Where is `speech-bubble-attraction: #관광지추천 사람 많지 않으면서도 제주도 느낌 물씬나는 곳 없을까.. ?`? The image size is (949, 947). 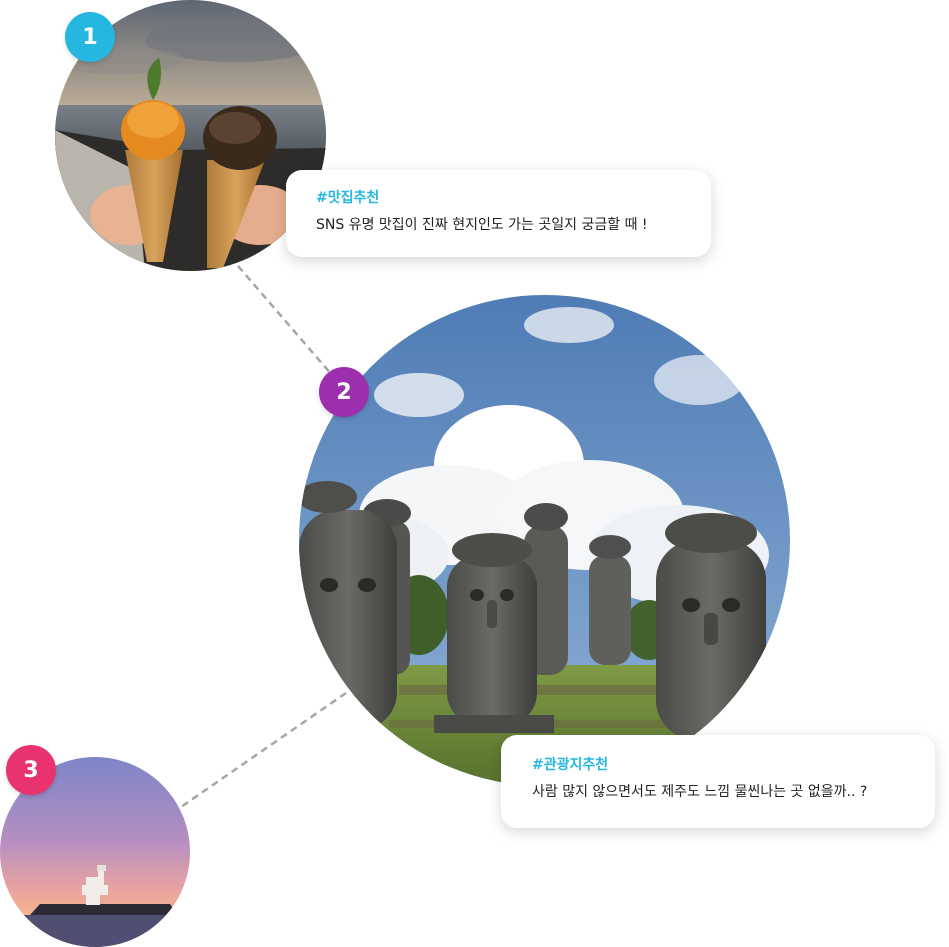 speech-bubble-attraction: #관광지추천 사람 많지 않으면서도 제주도 느낌 물씬나는 곳 없을까.. ? is located at coordinates (718, 781).